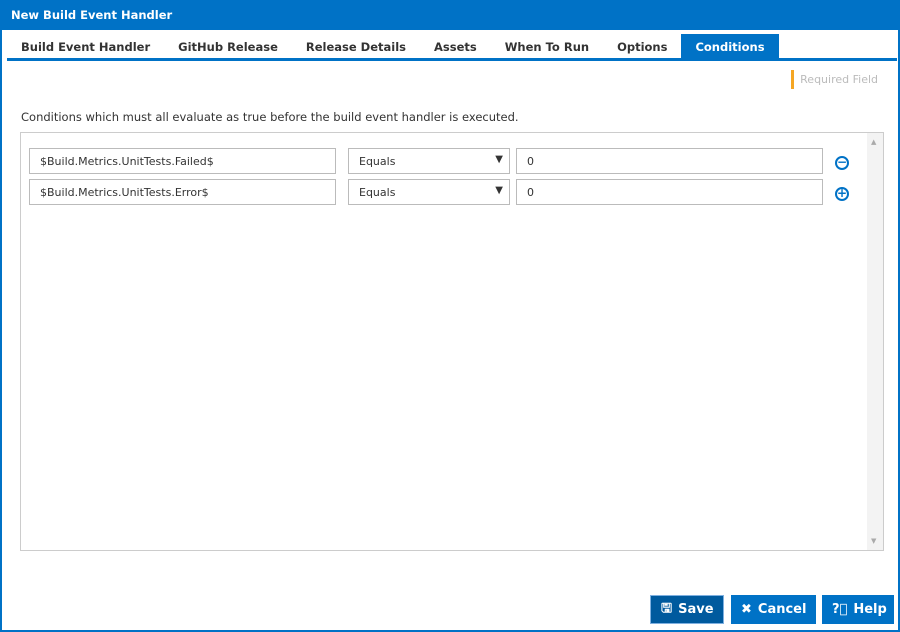  I want to click on floppy-disk-icon: 🖫, so click(667, 608).